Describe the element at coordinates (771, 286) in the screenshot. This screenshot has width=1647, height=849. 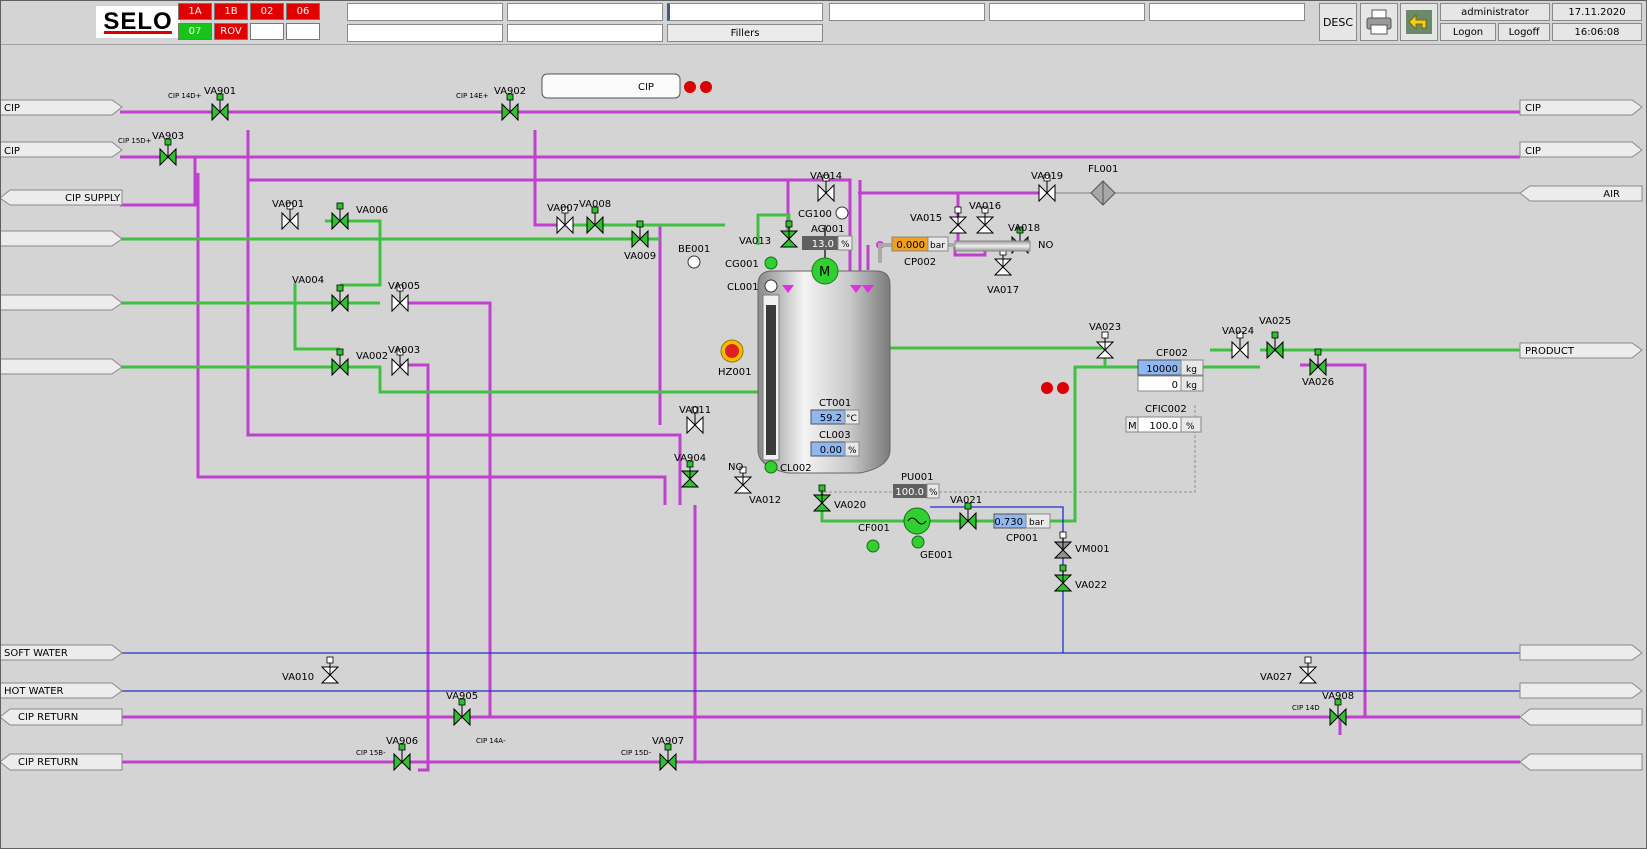
I see `cl001-indicator` at that location.